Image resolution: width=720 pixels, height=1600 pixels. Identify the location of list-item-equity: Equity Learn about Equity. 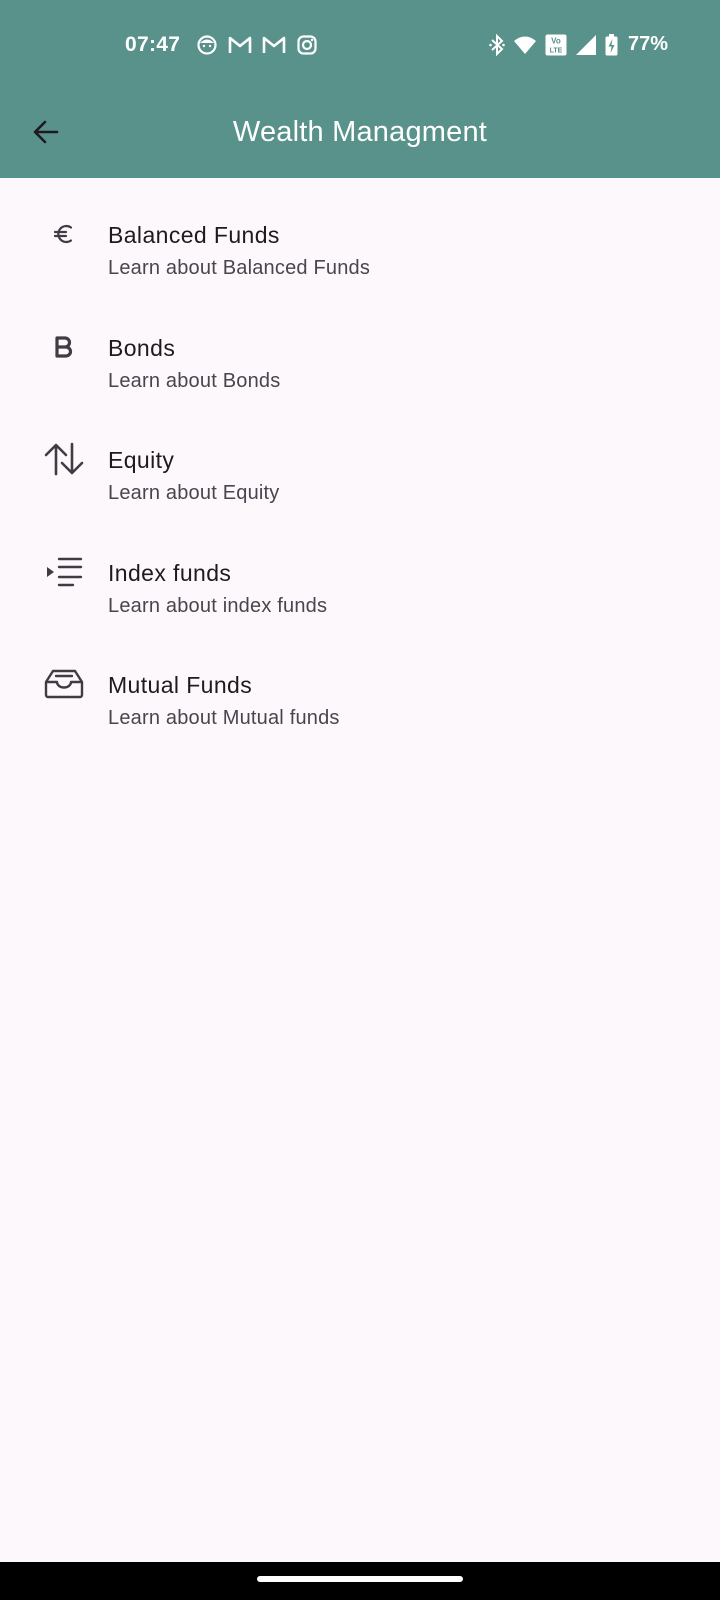
(360, 459).